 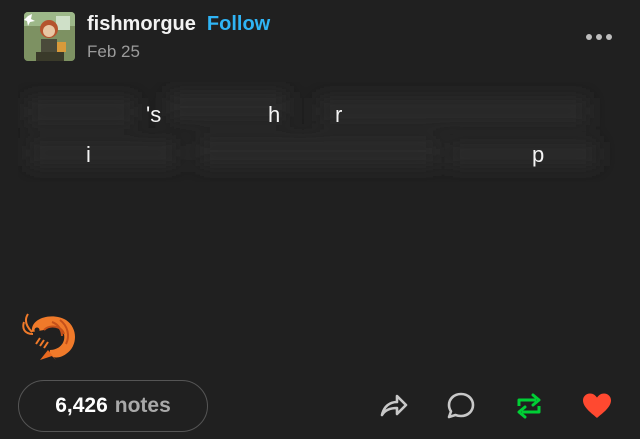 I want to click on reply-icon, so click(x=461, y=406).